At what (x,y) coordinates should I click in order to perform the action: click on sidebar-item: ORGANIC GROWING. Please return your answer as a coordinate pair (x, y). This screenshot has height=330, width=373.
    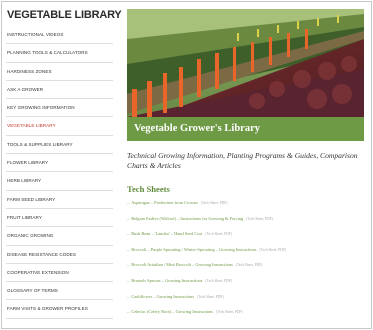
    Looking at the image, I should click on (59, 236).